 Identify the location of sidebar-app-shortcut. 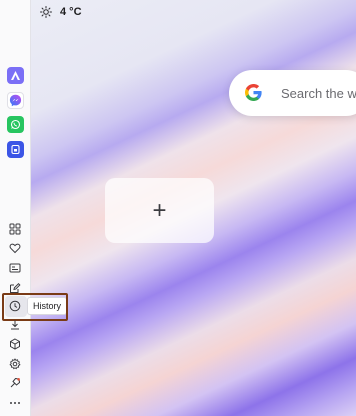
(15, 149).